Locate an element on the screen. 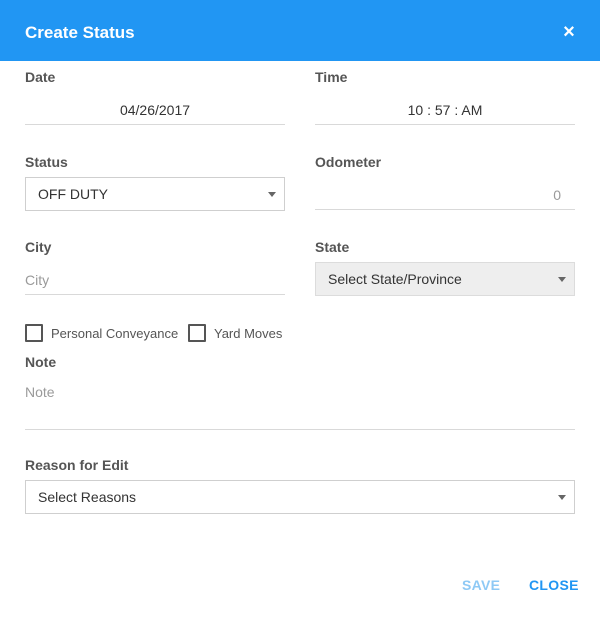 This screenshot has width=600, height=618. personal-conveyance-checkbox: Personal Conveyance is located at coordinates (101, 333).